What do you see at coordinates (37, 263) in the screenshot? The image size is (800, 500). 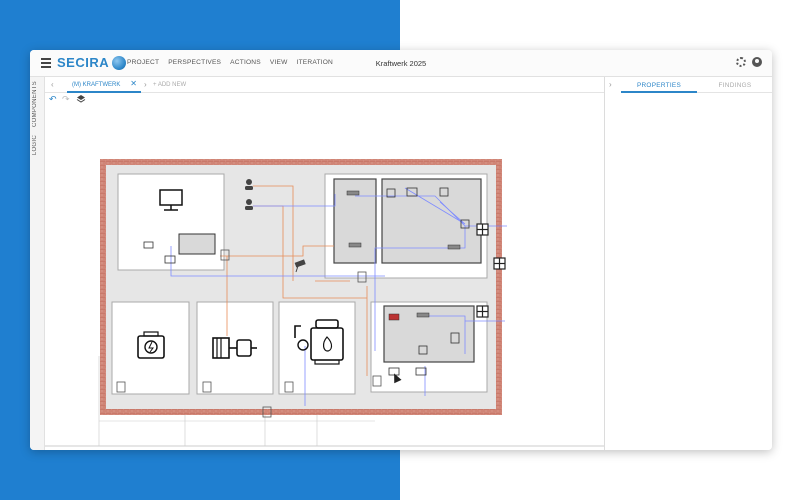 I see `left-sidebar: COMPONENTS LOGIC` at bounding box center [37, 263].